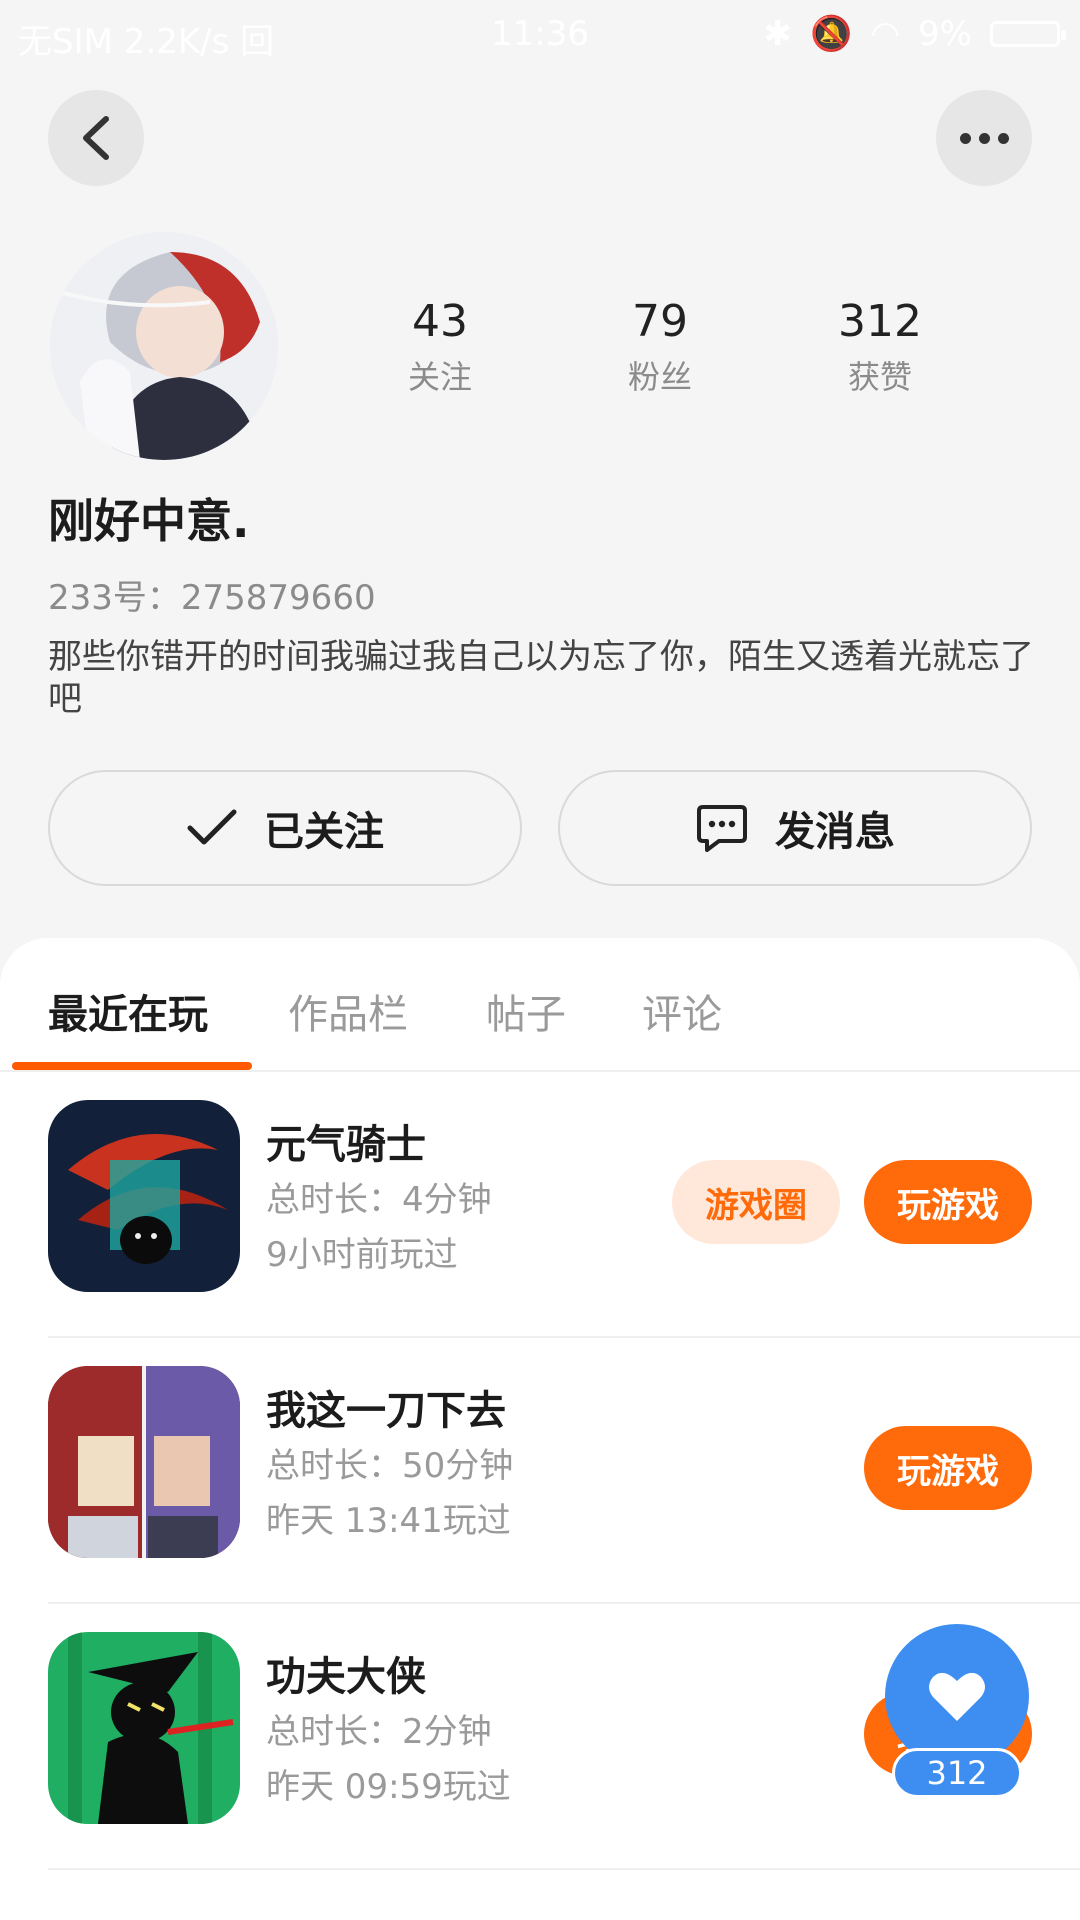 This screenshot has height=1920, width=1080. Describe the element at coordinates (756, 1202) in the screenshot. I see `game-circle-button: 游戏圈` at that location.